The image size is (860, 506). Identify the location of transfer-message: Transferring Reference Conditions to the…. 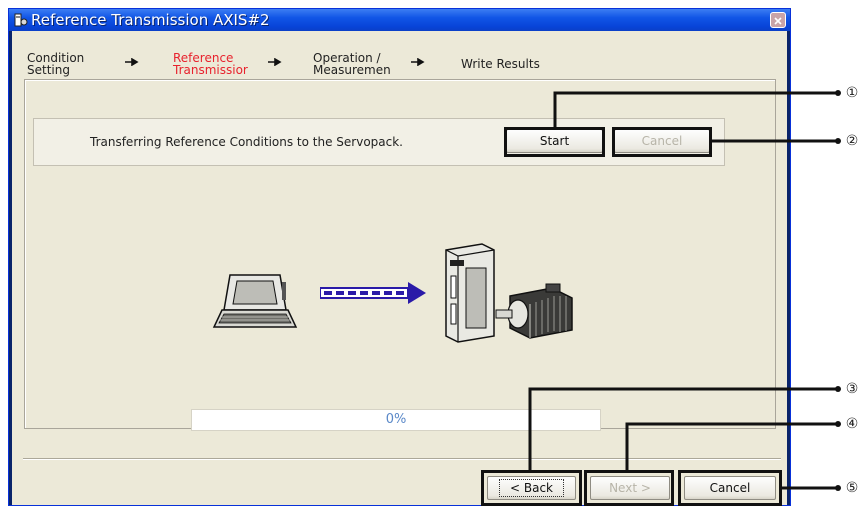
(246, 142).